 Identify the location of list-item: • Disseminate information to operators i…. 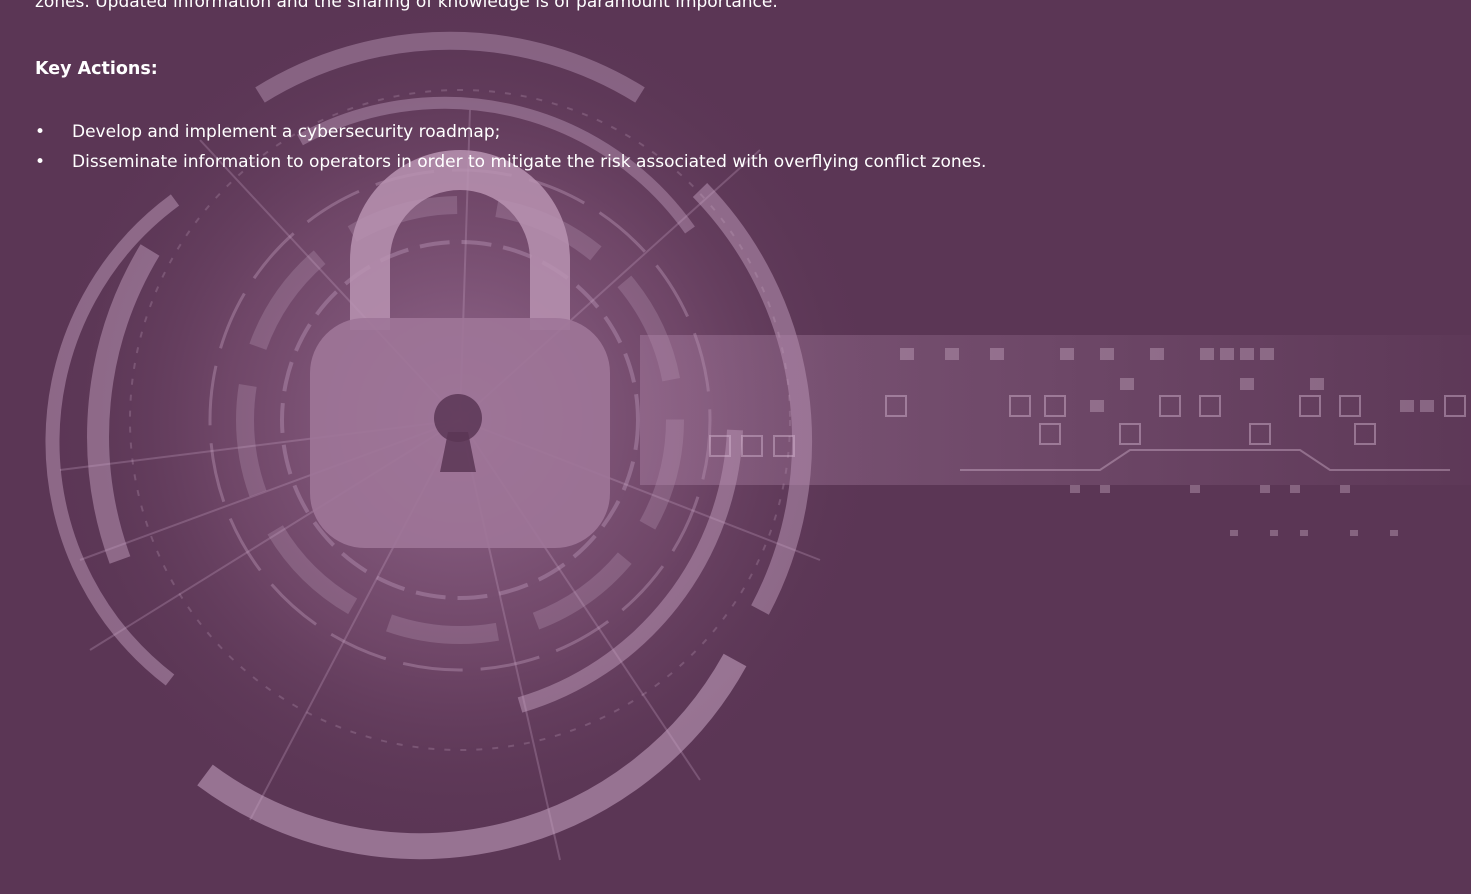
(510, 162).